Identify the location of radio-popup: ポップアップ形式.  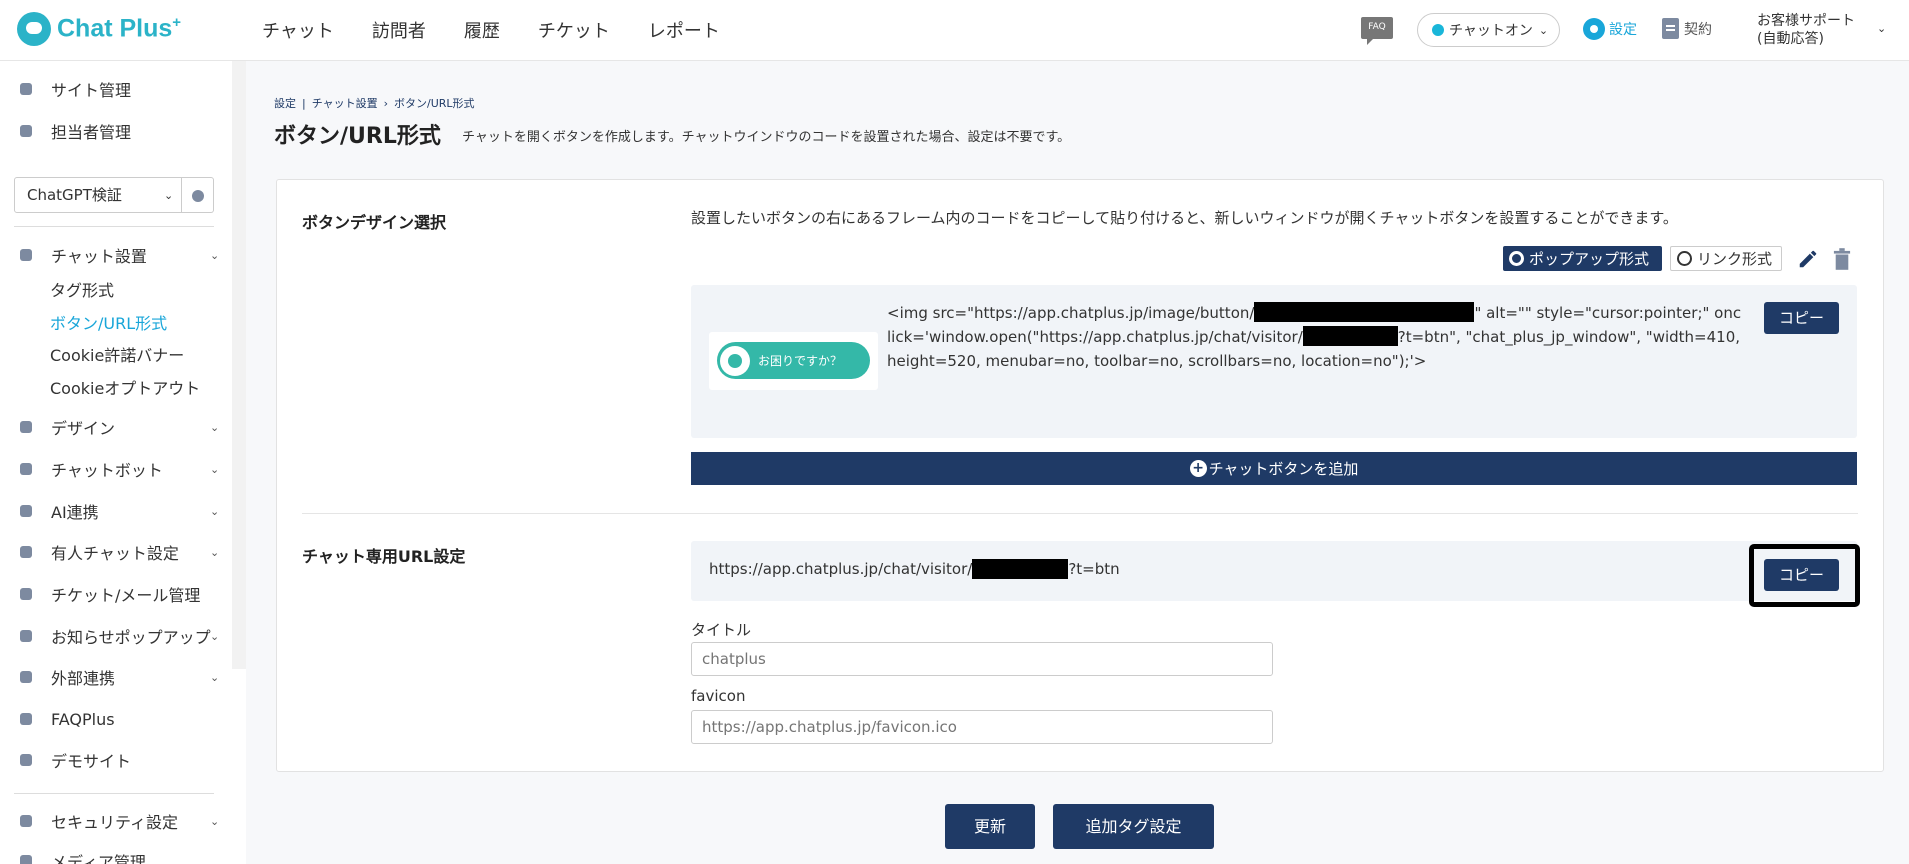
(1582, 258).